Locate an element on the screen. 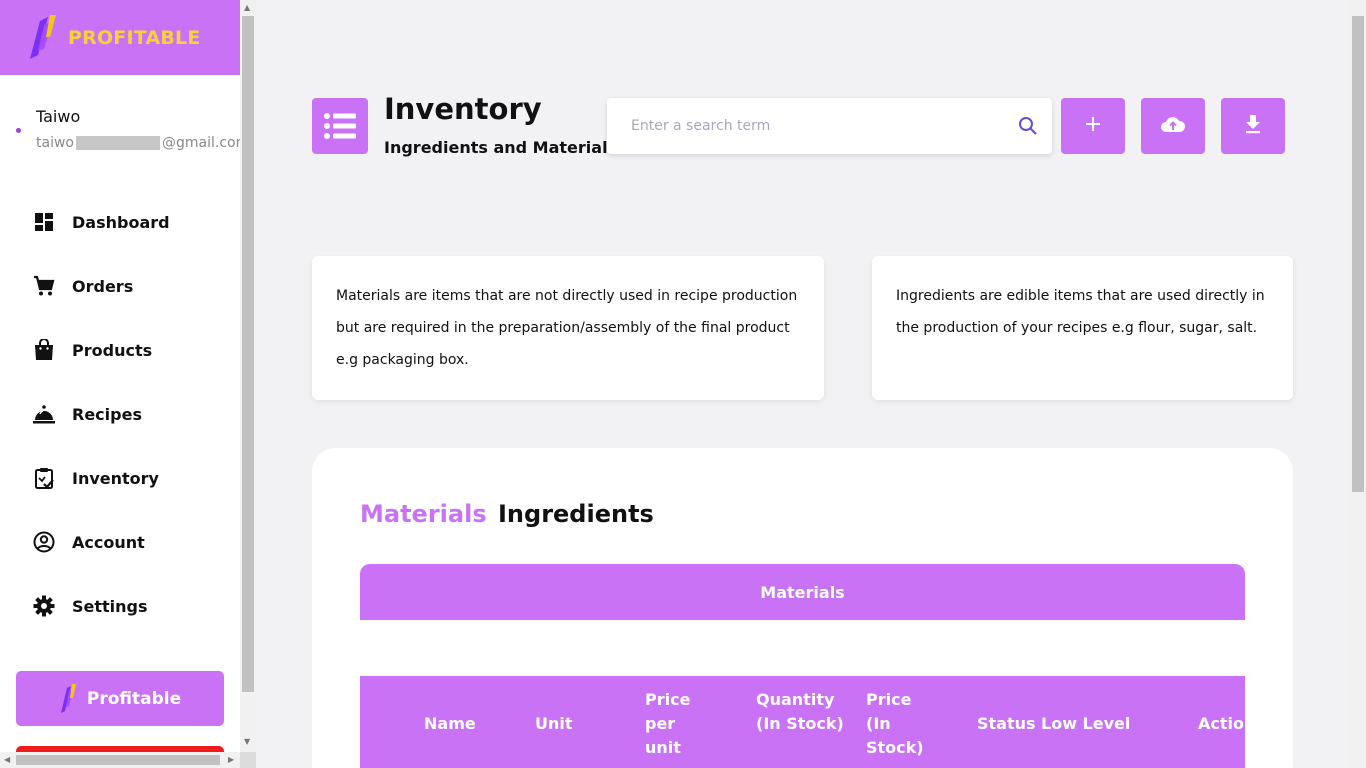 The width and height of the screenshot is (1366, 768). email-prefix: taiwo is located at coordinates (55, 143).